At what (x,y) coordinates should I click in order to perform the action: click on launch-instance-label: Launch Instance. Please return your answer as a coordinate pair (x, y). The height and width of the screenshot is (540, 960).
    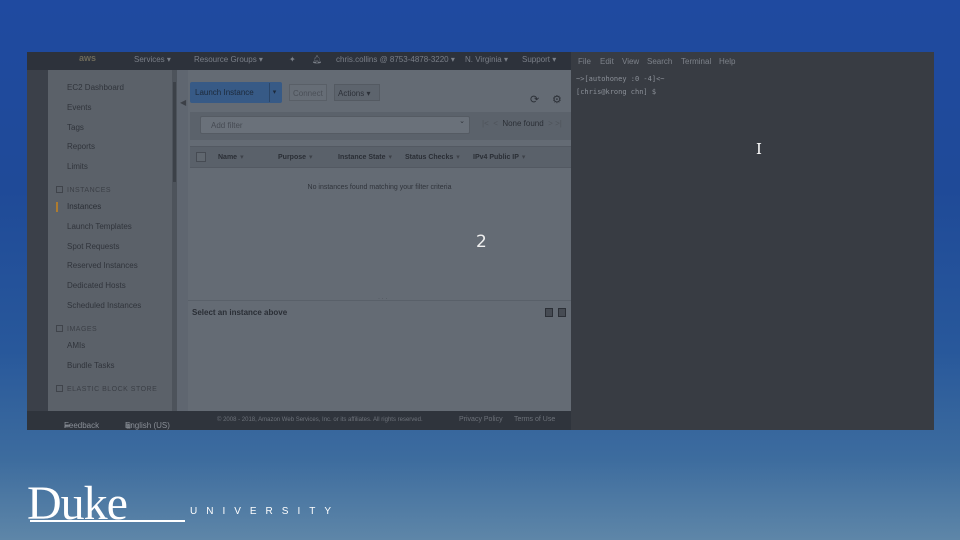
    Looking at the image, I should click on (224, 92).